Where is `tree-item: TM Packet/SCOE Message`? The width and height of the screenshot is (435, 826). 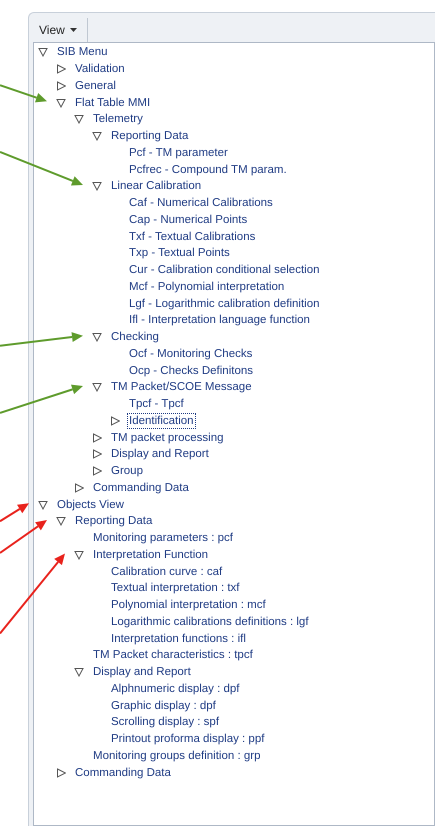
tree-item: TM Packet/SCOE Message is located at coordinates (181, 387).